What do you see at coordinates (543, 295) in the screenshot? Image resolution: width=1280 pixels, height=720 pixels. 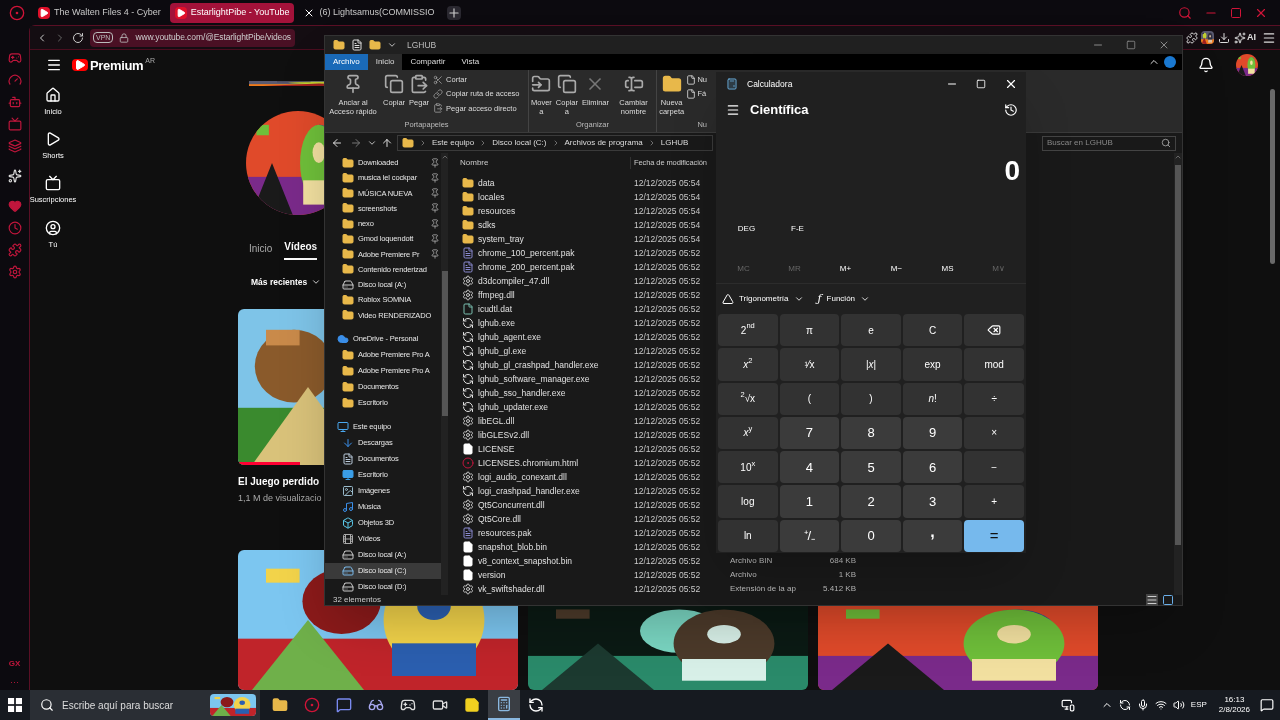 I see `file-name: ffmpeg.dll` at bounding box center [543, 295].